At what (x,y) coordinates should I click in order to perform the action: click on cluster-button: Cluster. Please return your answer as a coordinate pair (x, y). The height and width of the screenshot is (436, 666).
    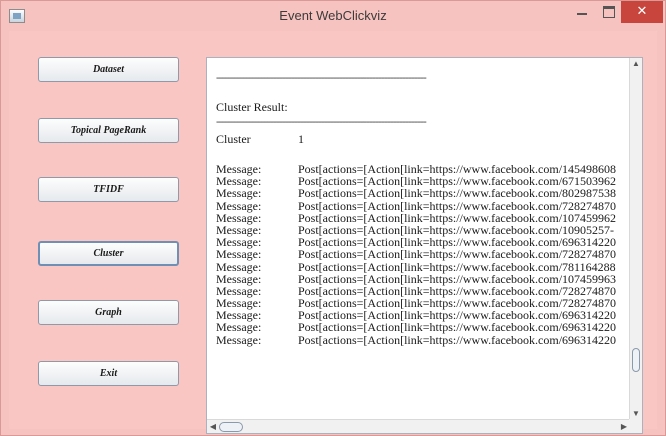
    Looking at the image, I should click on (108, 253).